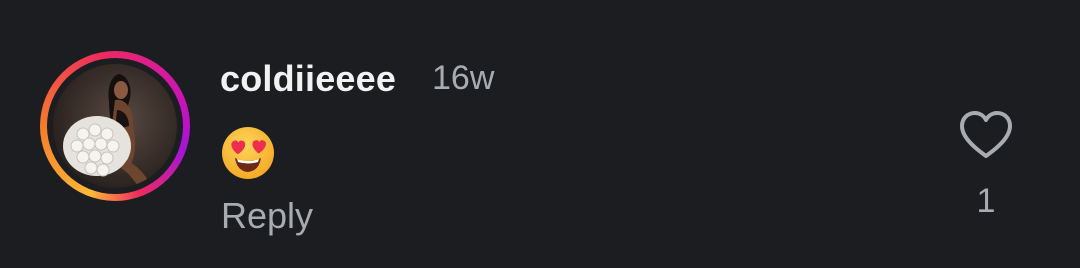 The width and height of the screenshot is (1080, 268). What do you see at coordinates (248, 153) in the screenshot?
I see `heart-eyes-emoji-icon` at bounding box center [248, 153].